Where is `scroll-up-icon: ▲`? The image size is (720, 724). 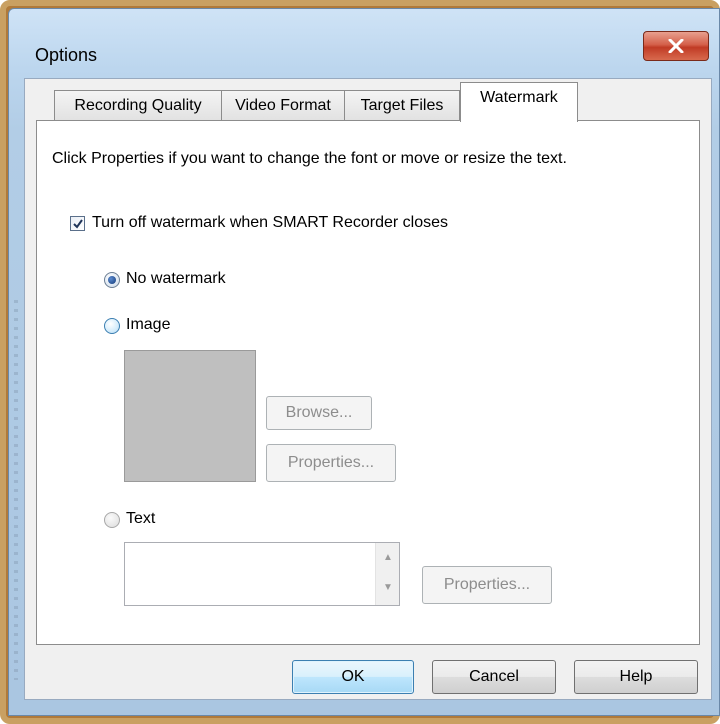 scroll-up-icon: ▲ is located at coordinates (388, 558).